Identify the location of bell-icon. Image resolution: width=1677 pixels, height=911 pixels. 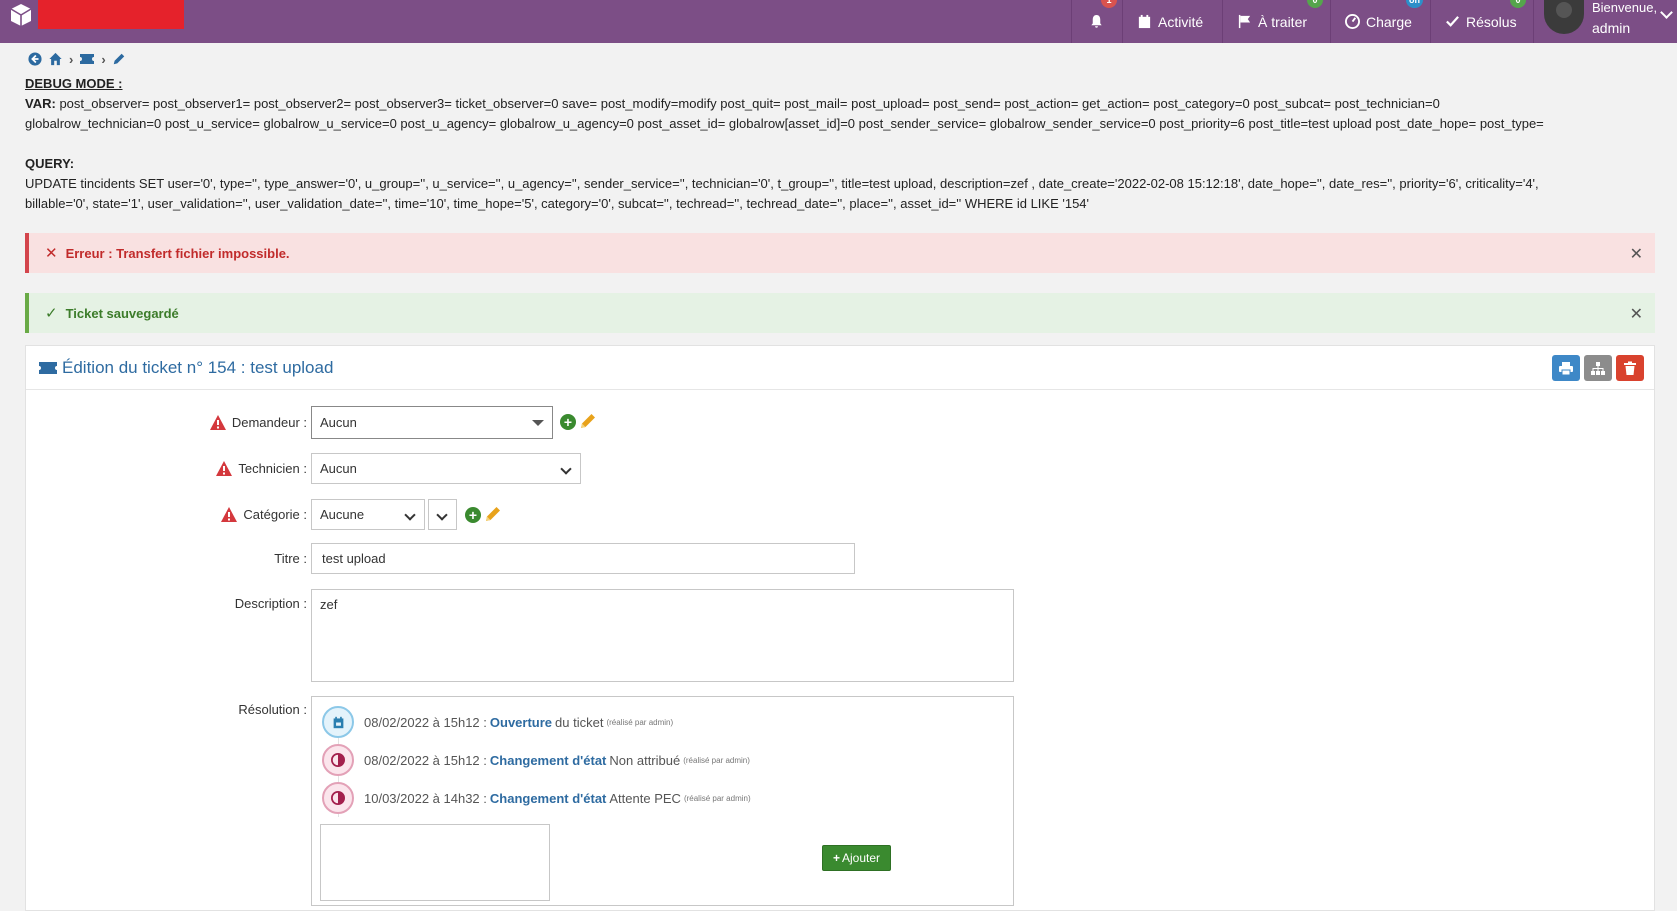
(1096, 21).